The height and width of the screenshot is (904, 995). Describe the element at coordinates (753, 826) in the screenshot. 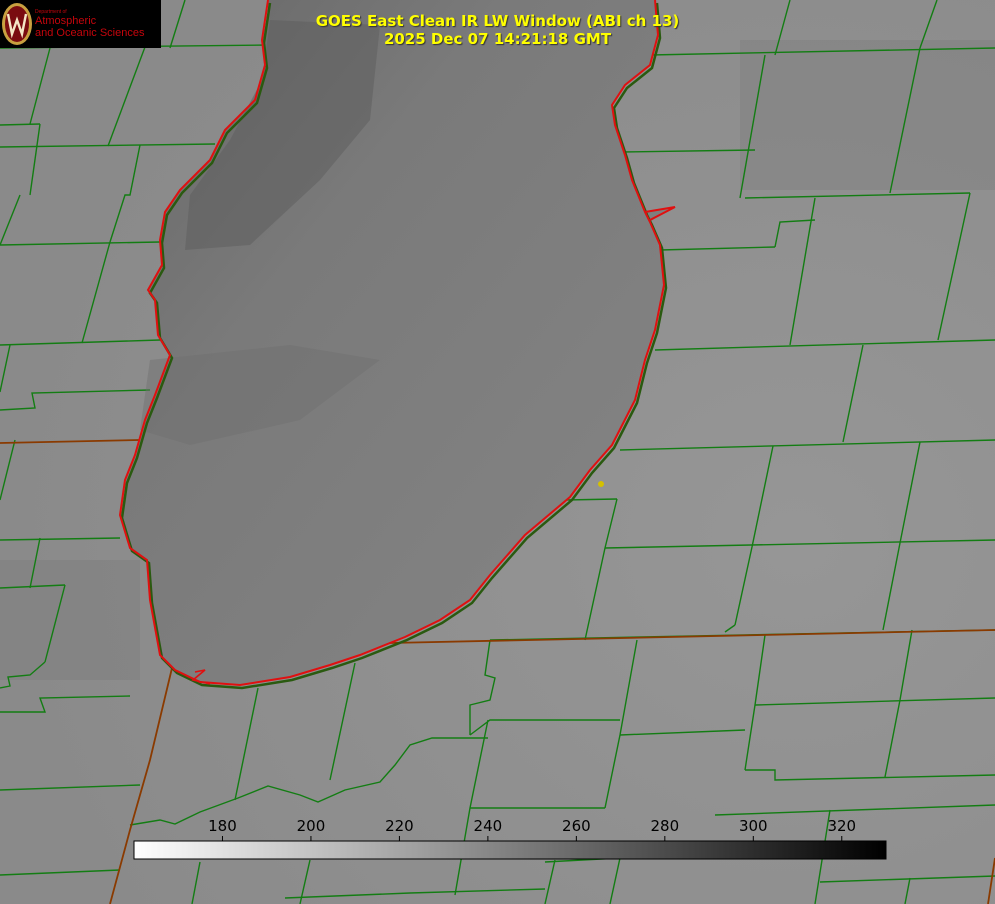

I see `colorbar-tick-label: 300` at that location.